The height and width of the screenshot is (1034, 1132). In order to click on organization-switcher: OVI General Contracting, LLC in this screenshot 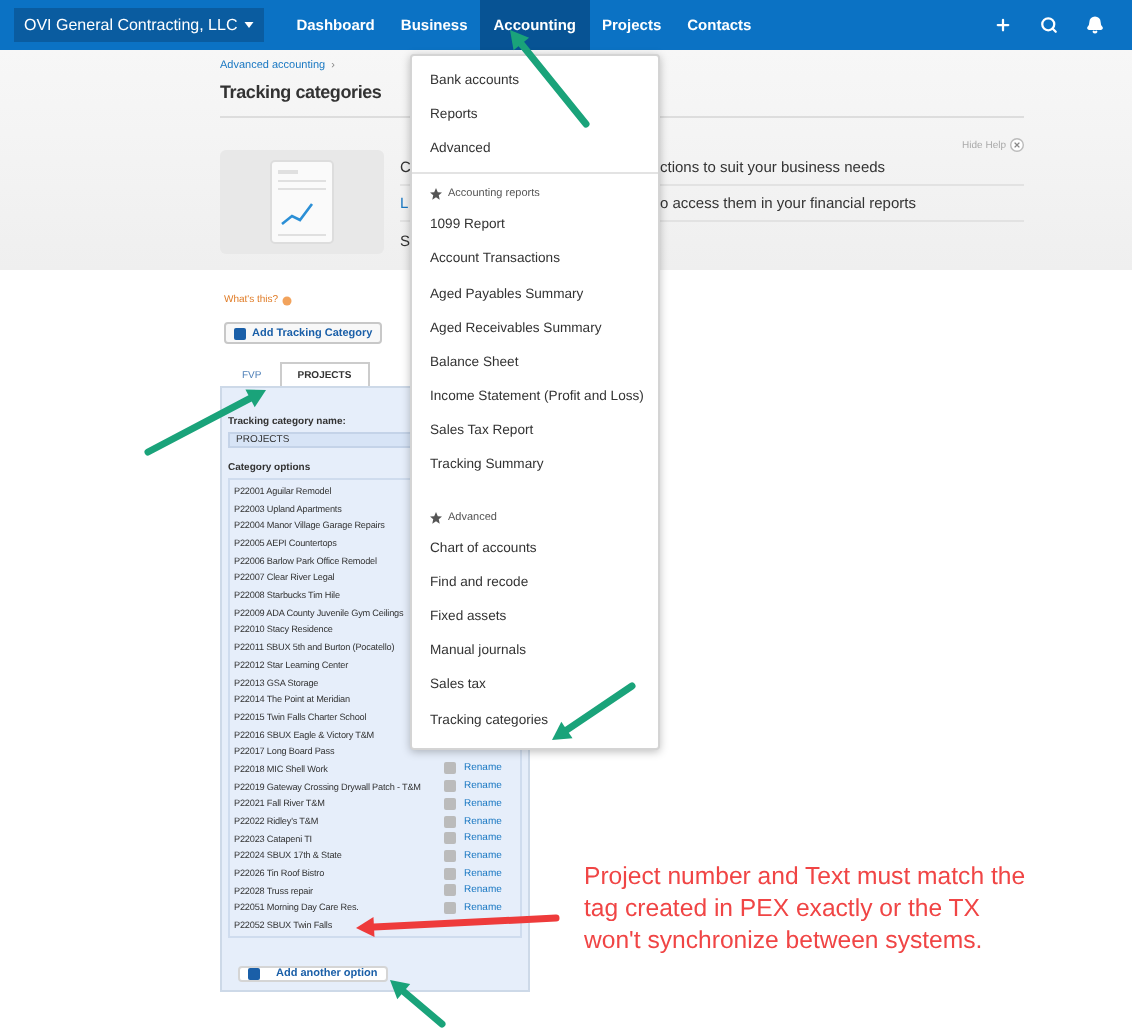, I will do `click(139, 25)`.